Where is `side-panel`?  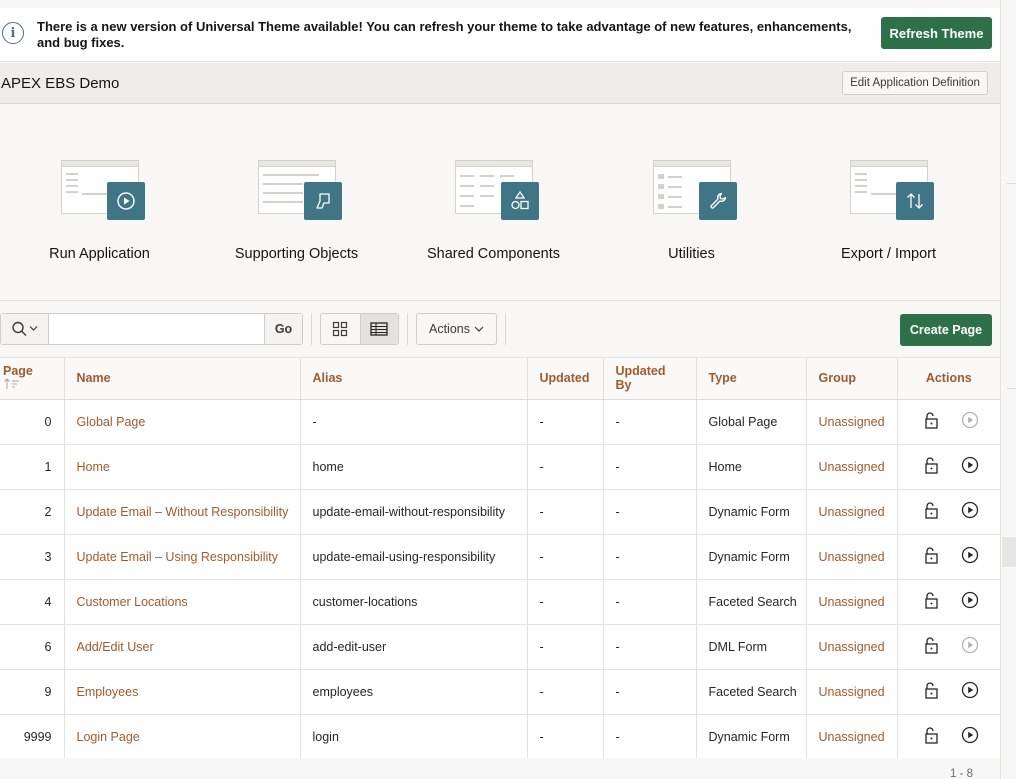
side-panel is located at coordinates (1008, 389).